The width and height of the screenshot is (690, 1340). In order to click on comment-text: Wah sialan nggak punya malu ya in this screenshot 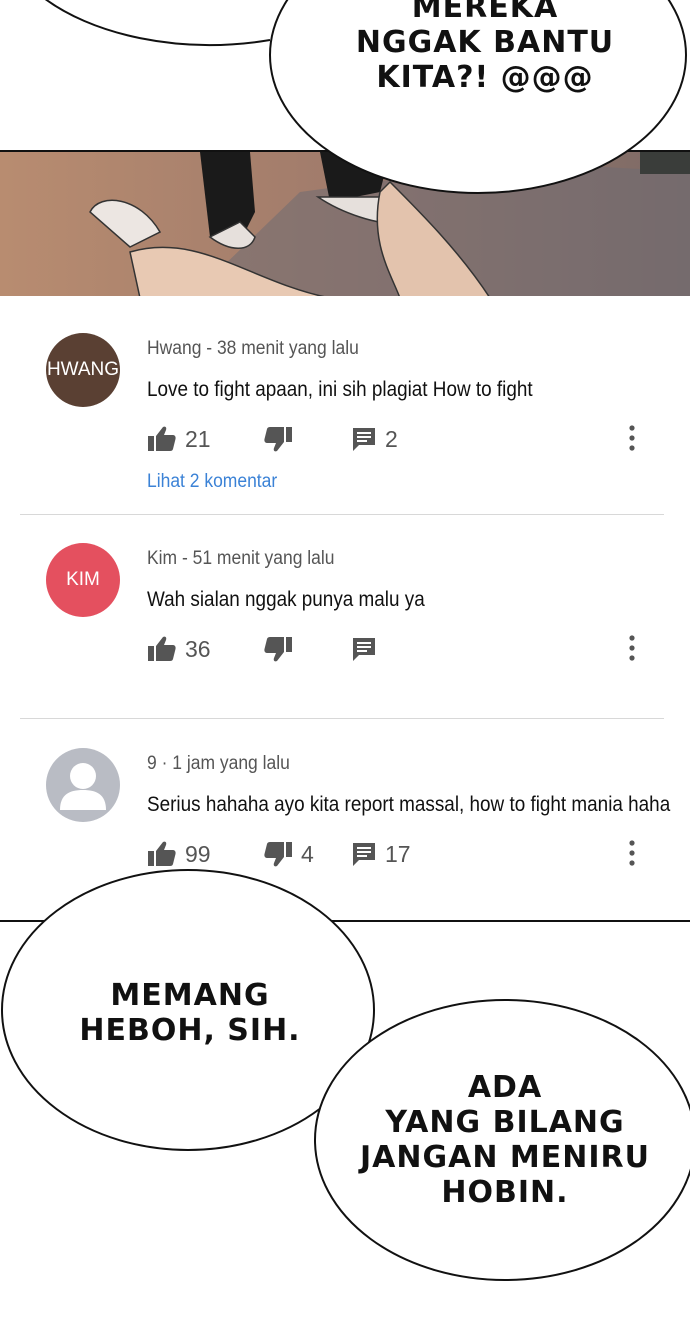, I will do `click(286, 599)`.